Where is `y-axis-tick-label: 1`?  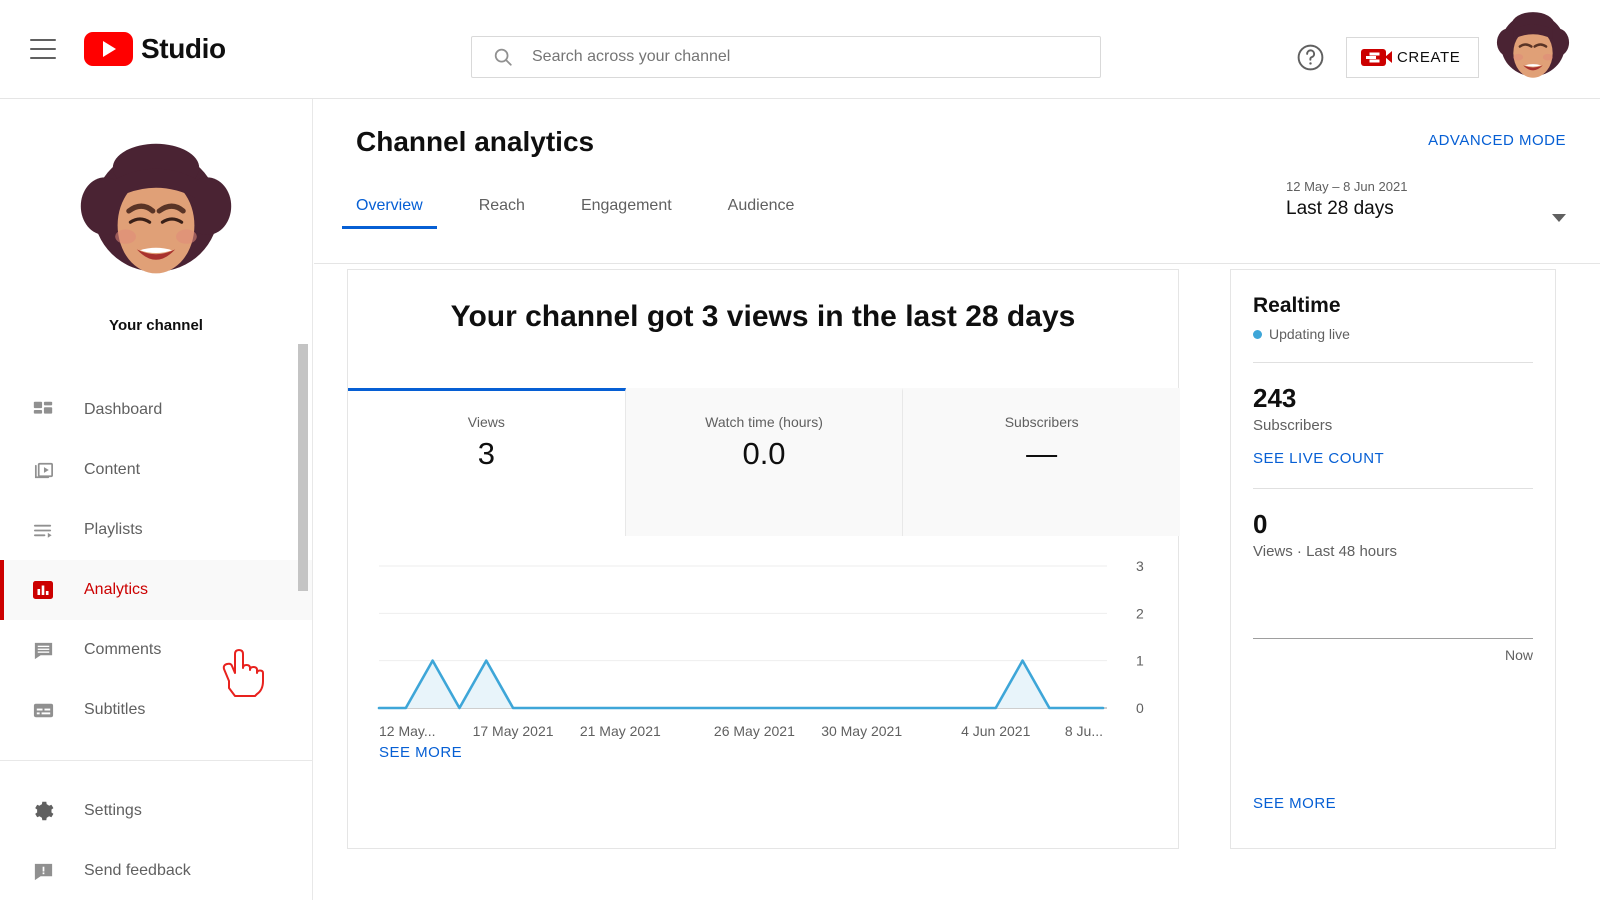
y-axis-tick-label: 1 is located at coordinates (1140, 661).